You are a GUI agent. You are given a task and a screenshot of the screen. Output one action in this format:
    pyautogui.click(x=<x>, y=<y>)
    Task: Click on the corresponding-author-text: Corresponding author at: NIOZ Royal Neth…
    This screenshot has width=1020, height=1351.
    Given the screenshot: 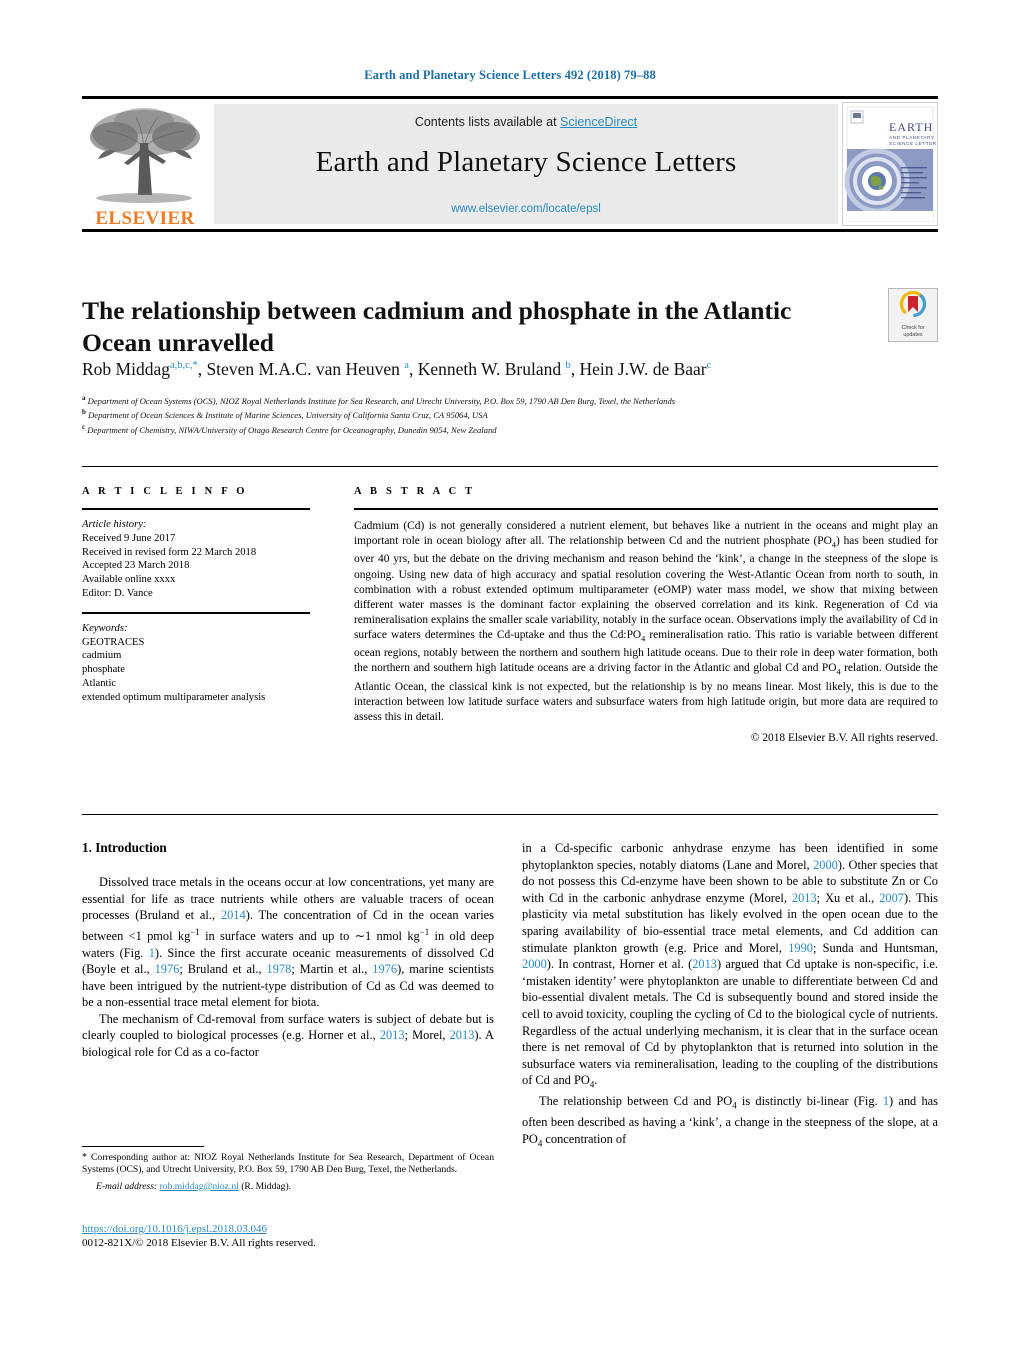 What is the action you would take?
    pyautogui.click(x=288, y=1164)
    